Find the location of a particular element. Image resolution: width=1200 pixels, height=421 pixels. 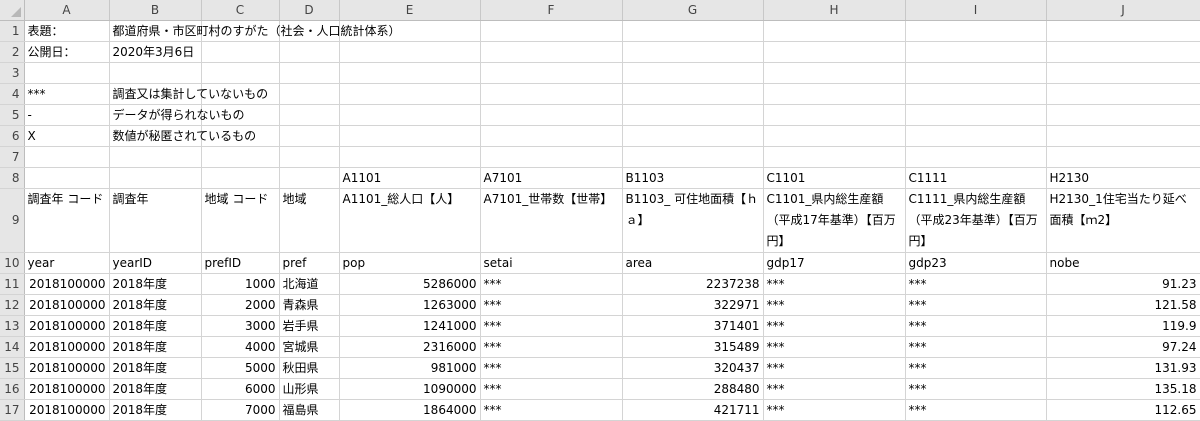

cell-f7 is located at coordinates (551, 157).